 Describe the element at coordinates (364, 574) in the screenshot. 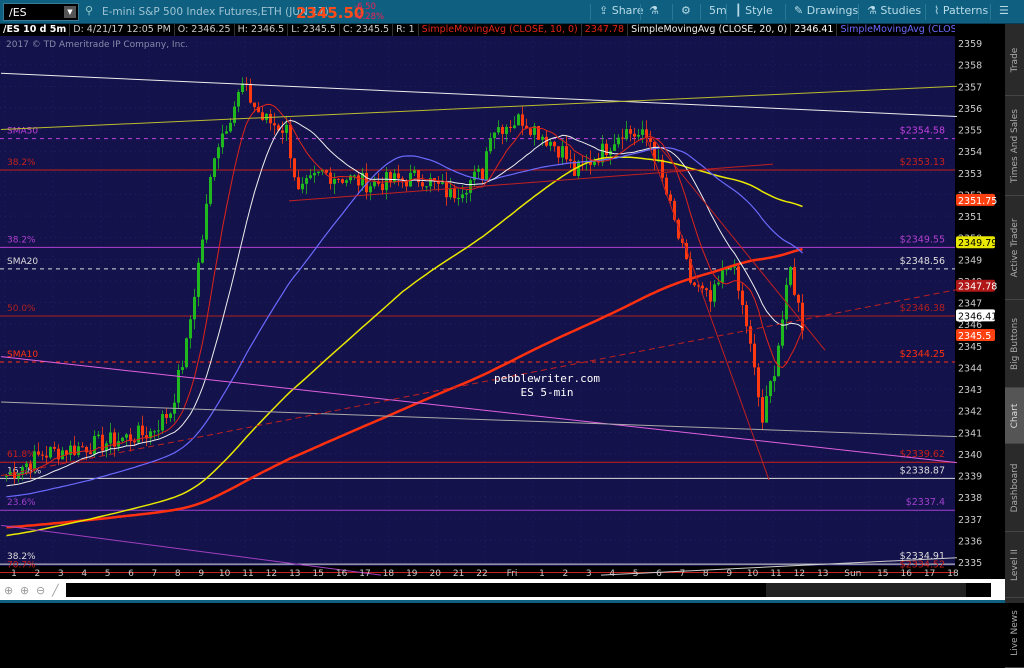

I see `x-tick-label: 17` at that location.